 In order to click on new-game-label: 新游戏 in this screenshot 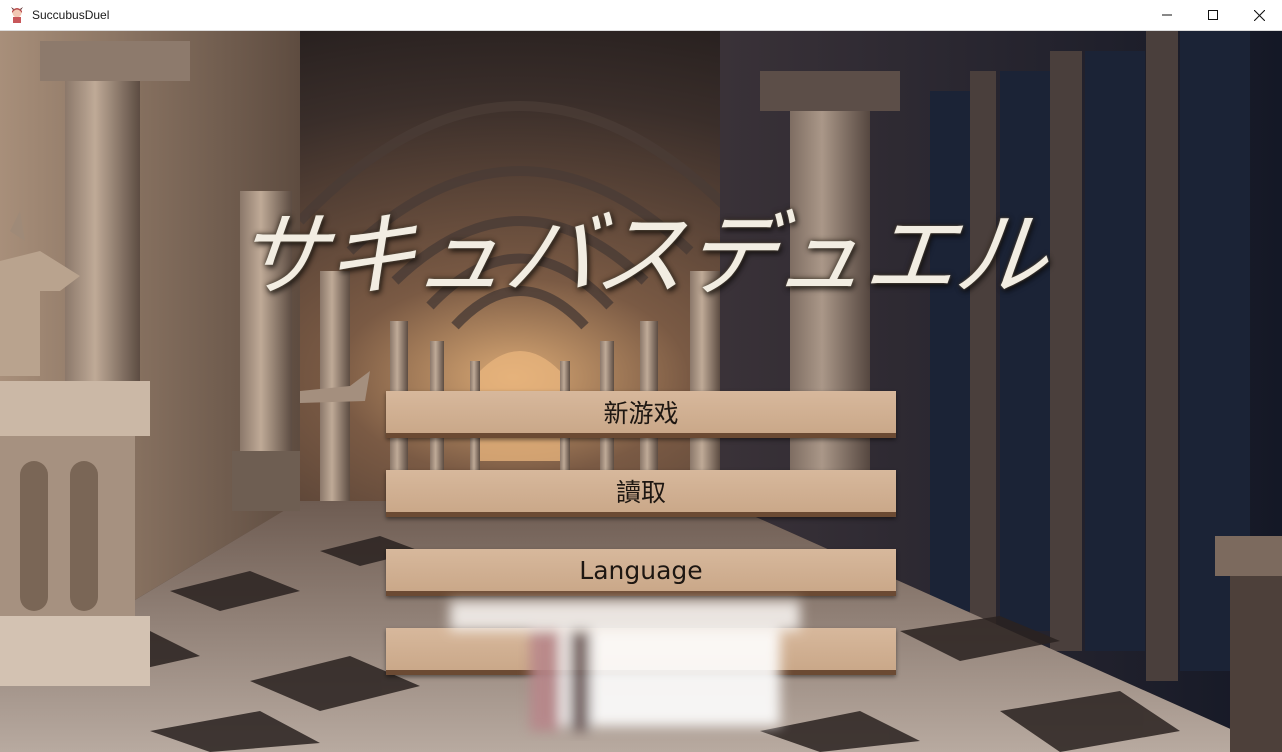, I will do `click(641, 413)`.